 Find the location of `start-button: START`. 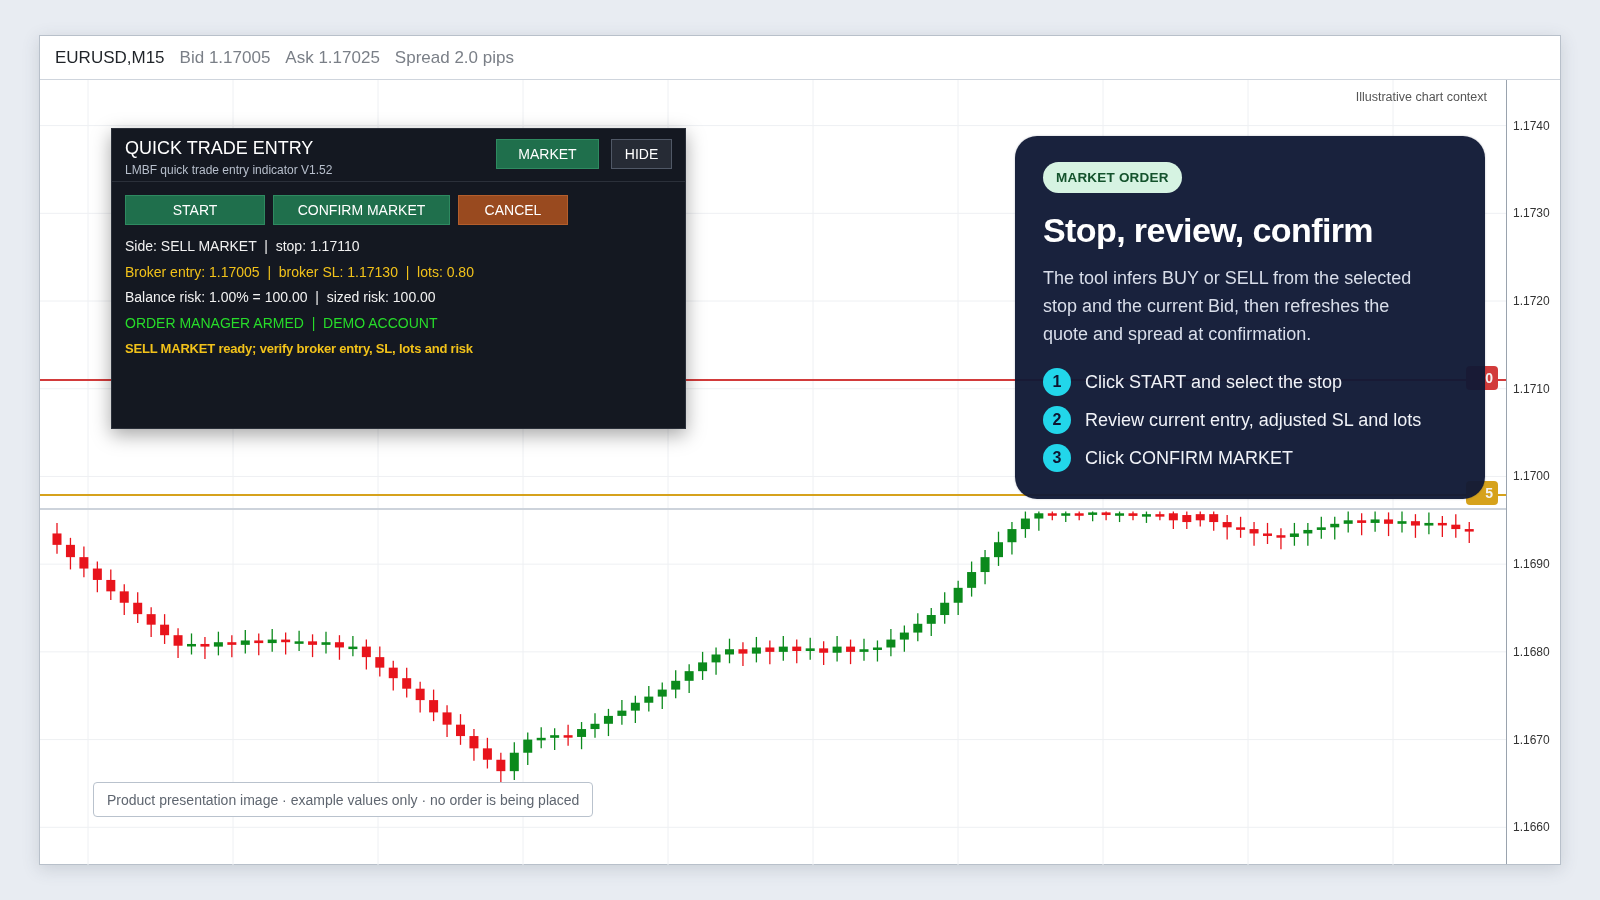

start-button: START is located at coordinates (195, 210).